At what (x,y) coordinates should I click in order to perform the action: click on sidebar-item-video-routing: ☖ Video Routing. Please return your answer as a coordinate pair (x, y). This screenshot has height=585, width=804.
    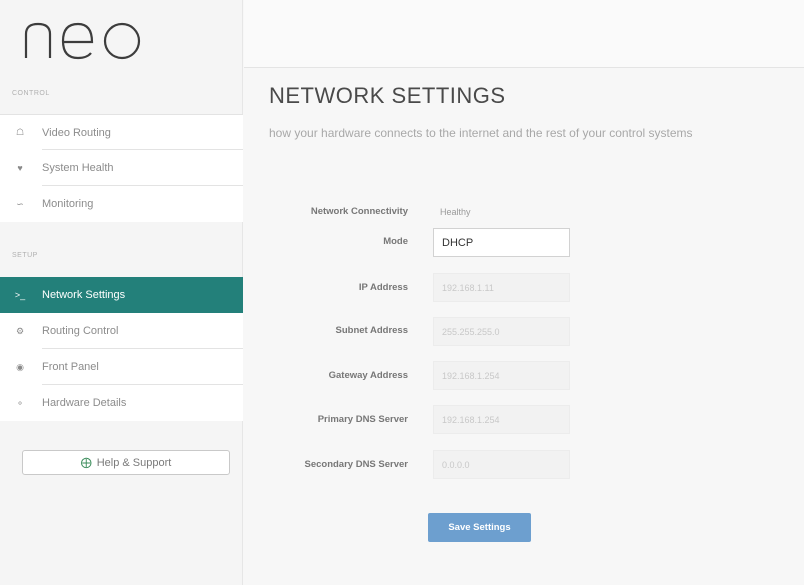
    Looking at the image, I should click on (121, 132).